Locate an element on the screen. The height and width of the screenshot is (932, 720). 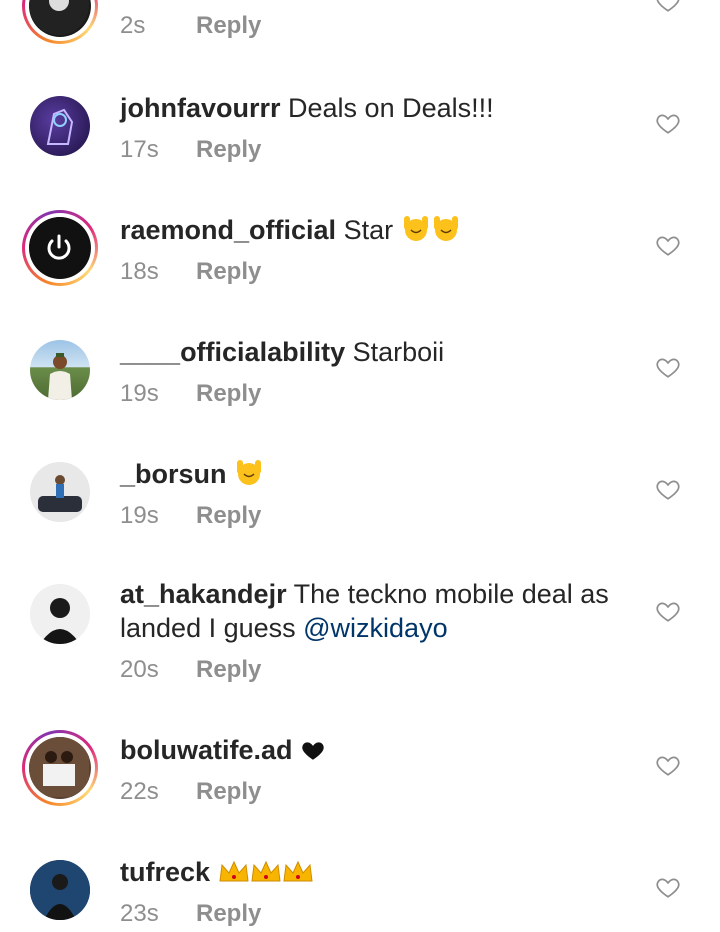
comment-text: johnfavourrr Deals on Deals!!! is located at coordinates (380, 108).